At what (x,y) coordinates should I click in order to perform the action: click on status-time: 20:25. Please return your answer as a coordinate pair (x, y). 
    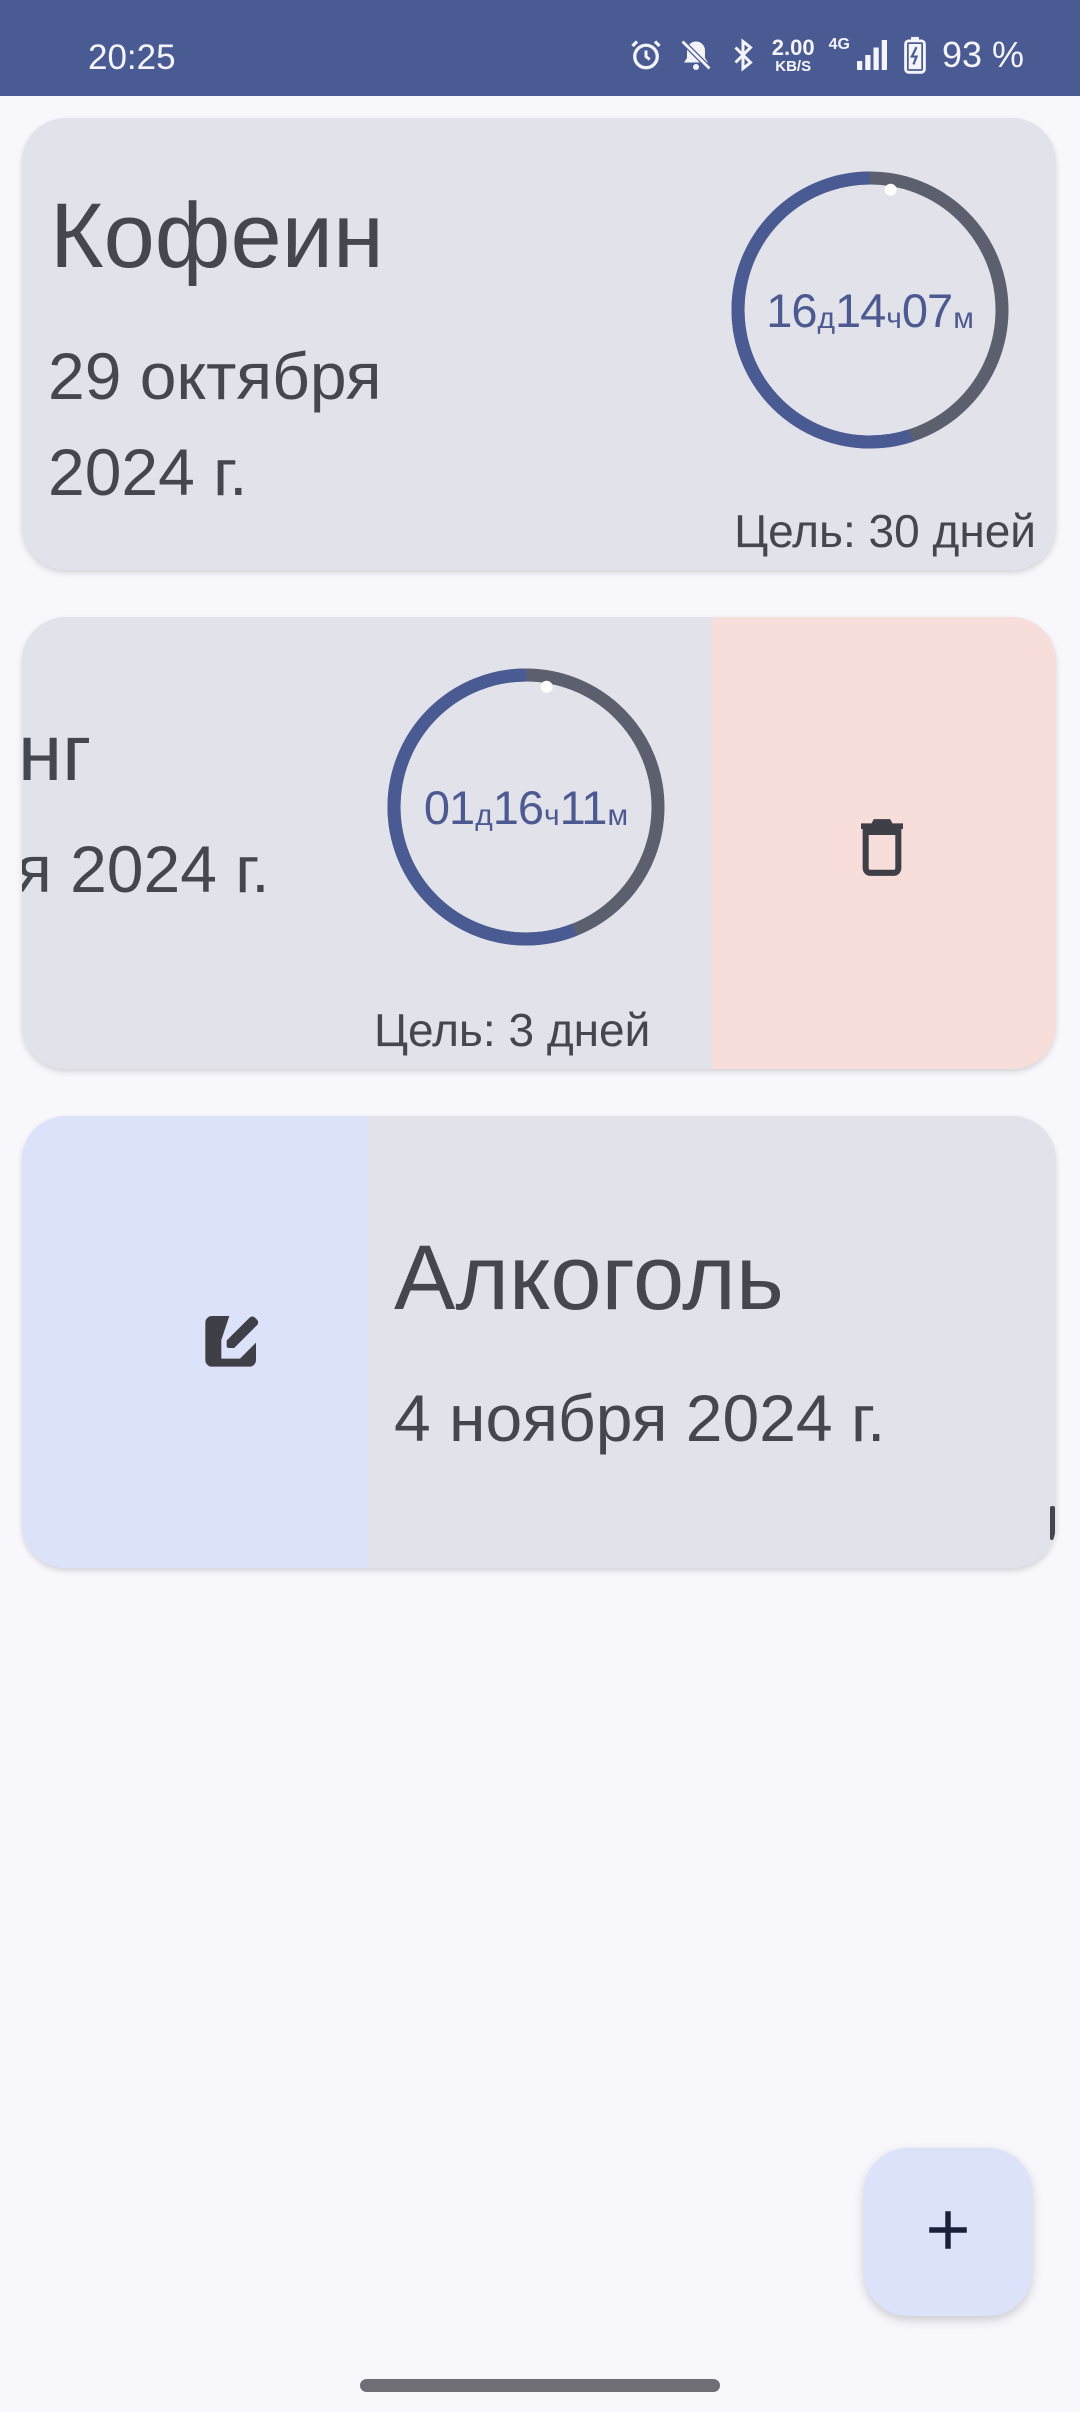
    Looking at the image, I should click on (132, 57).